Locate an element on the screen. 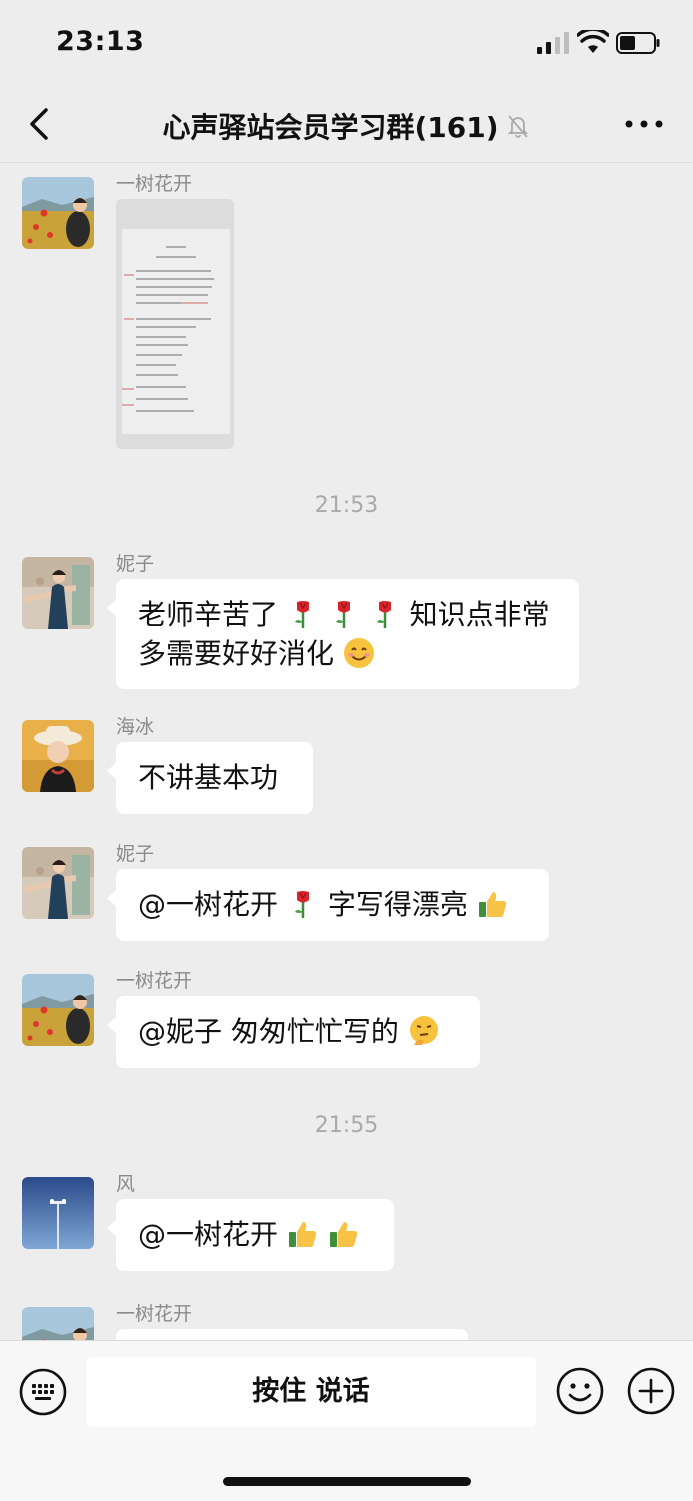 This screenshot has width=693, height=1501. message-text: 字写得漂亮 is located at coordinates (397, 904).